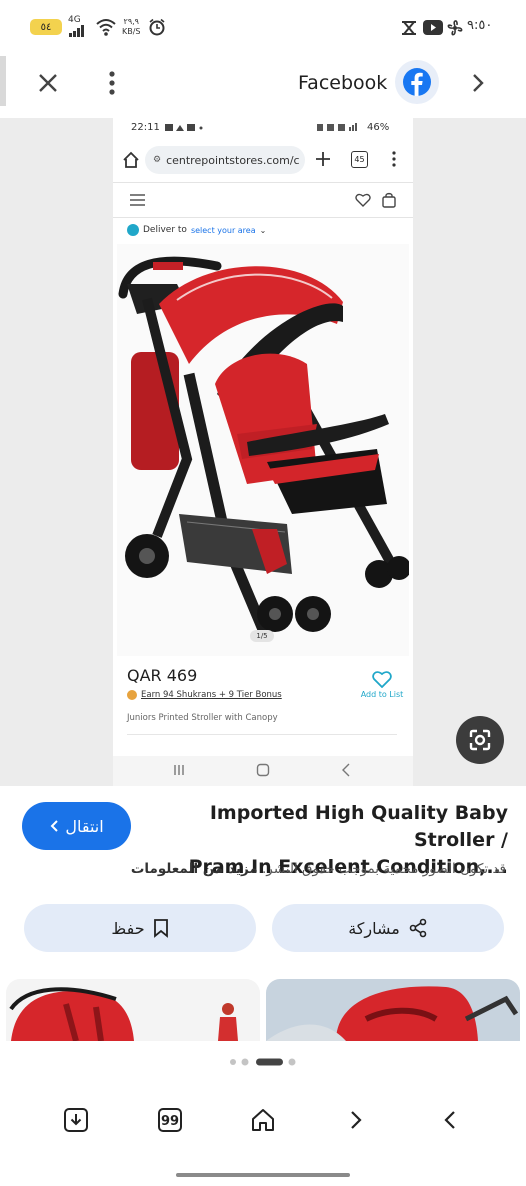  Describe the element at coordinates (123, 1014) in the screenshot. I see `related-stroller-image` at that location.